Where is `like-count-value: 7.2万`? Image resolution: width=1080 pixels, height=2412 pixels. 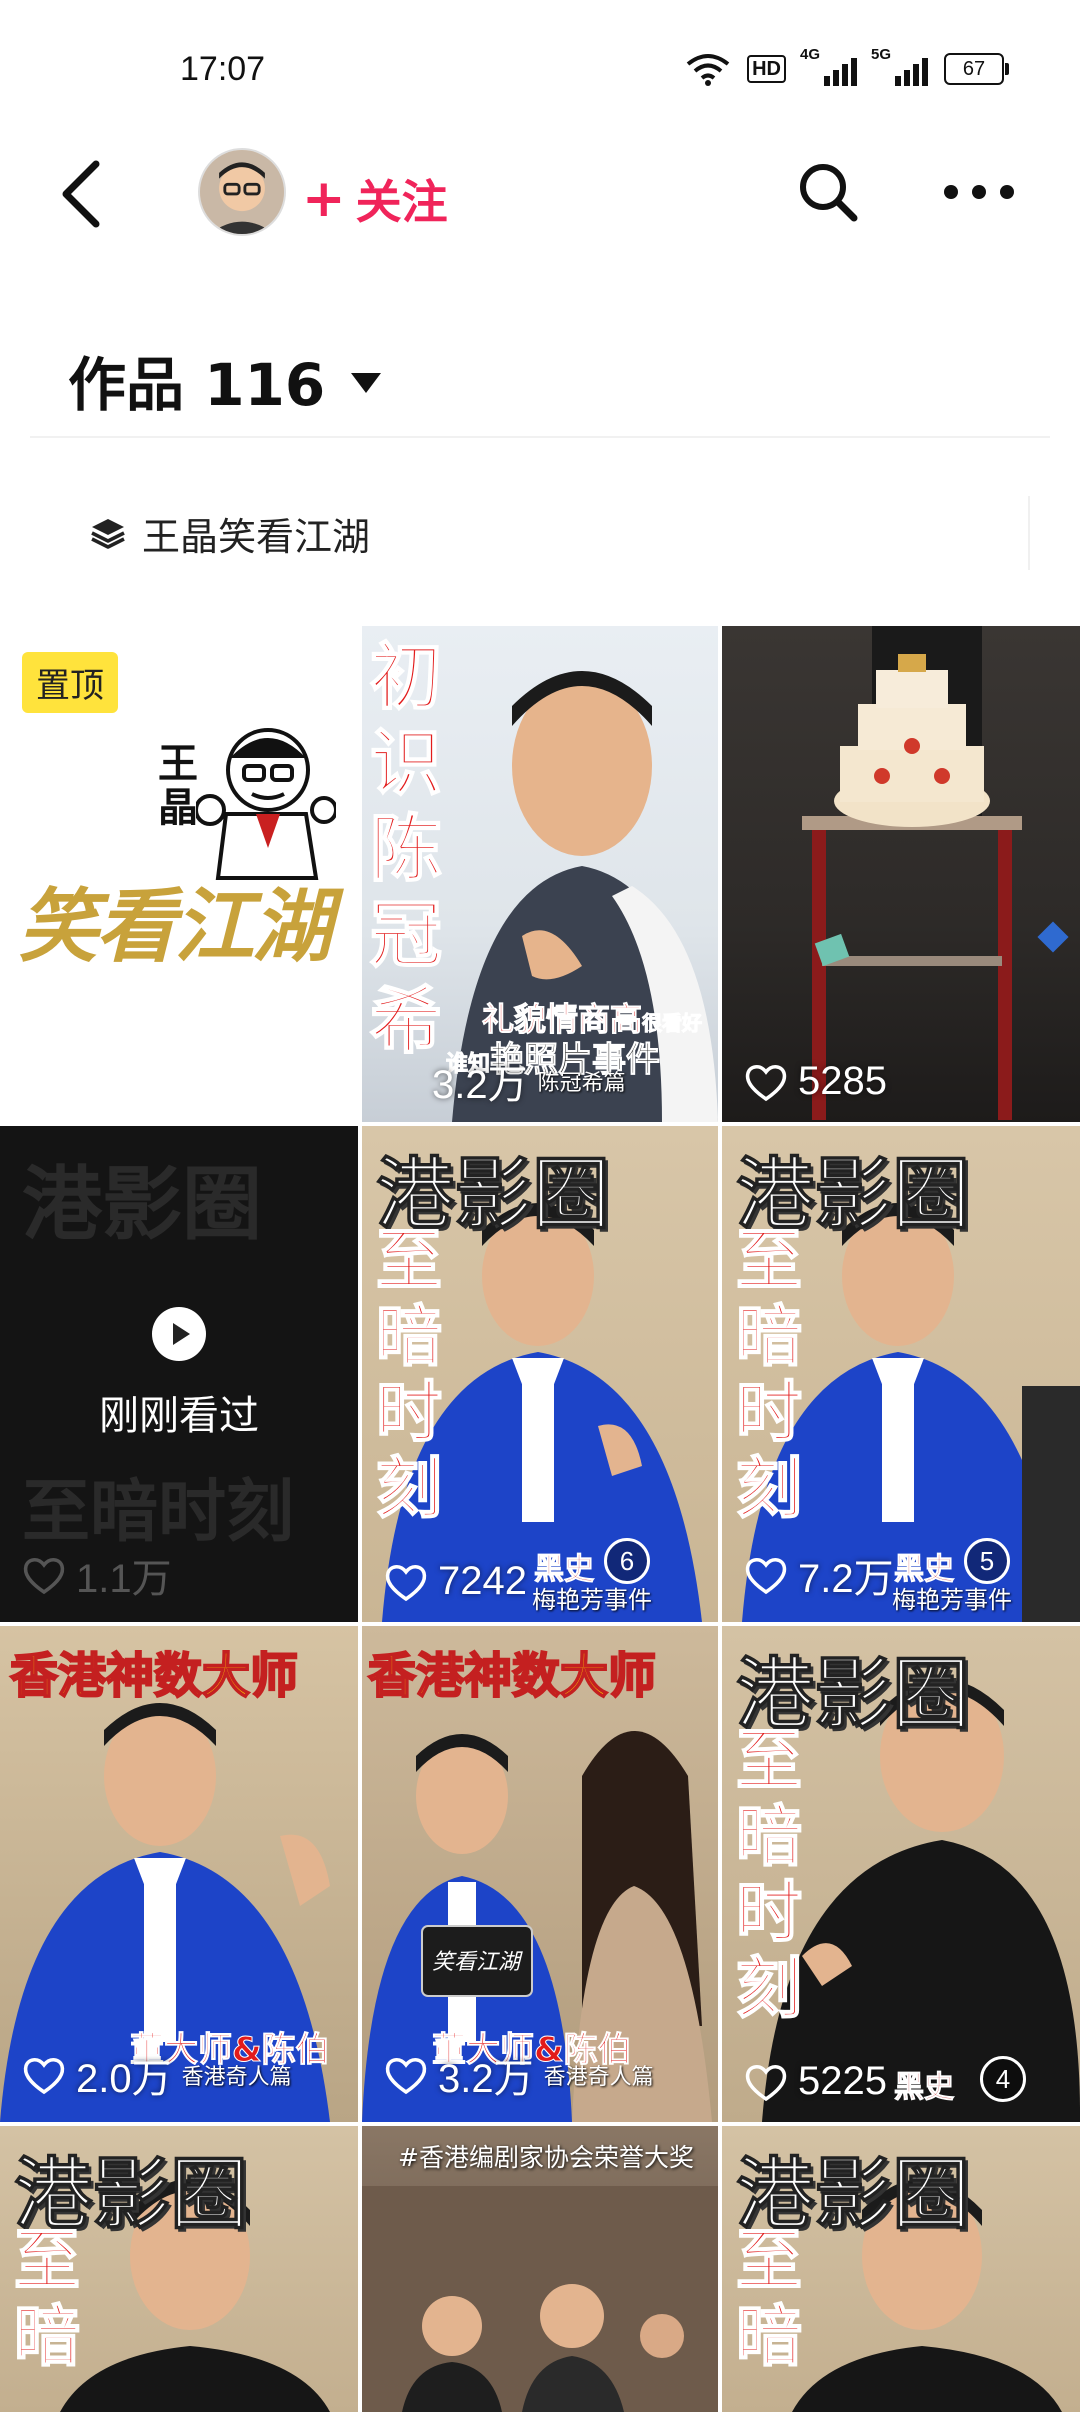
like-count-value: 7.2万 is located at coordinates (846, 1579).